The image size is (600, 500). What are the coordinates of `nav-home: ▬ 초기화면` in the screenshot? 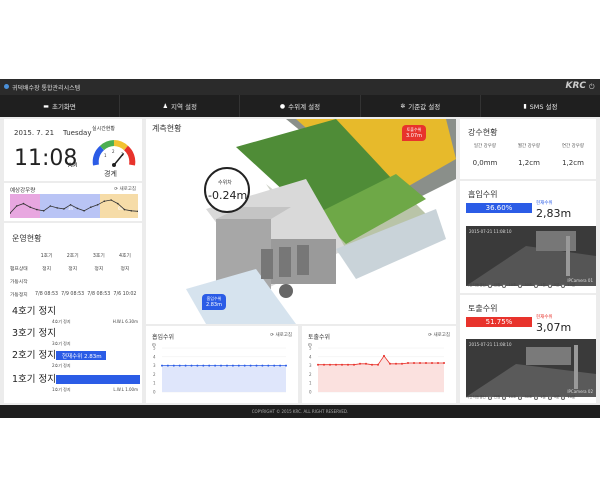 It's located at (60, 106).